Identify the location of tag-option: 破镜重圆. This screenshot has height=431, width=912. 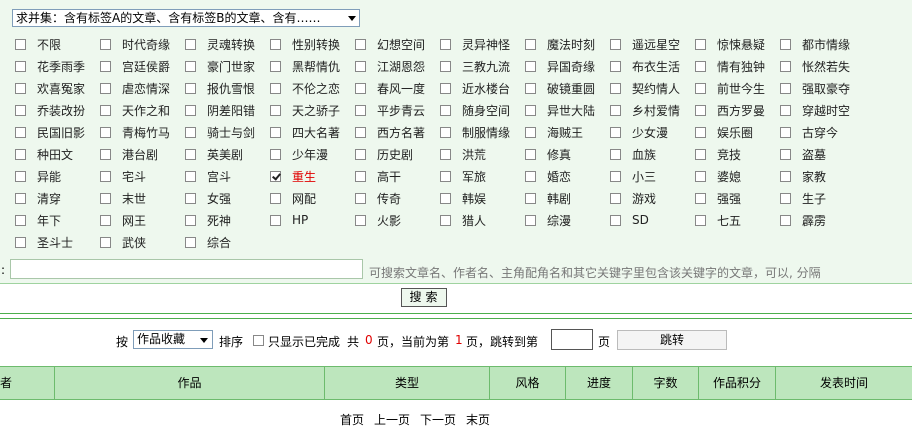
(567, 88).